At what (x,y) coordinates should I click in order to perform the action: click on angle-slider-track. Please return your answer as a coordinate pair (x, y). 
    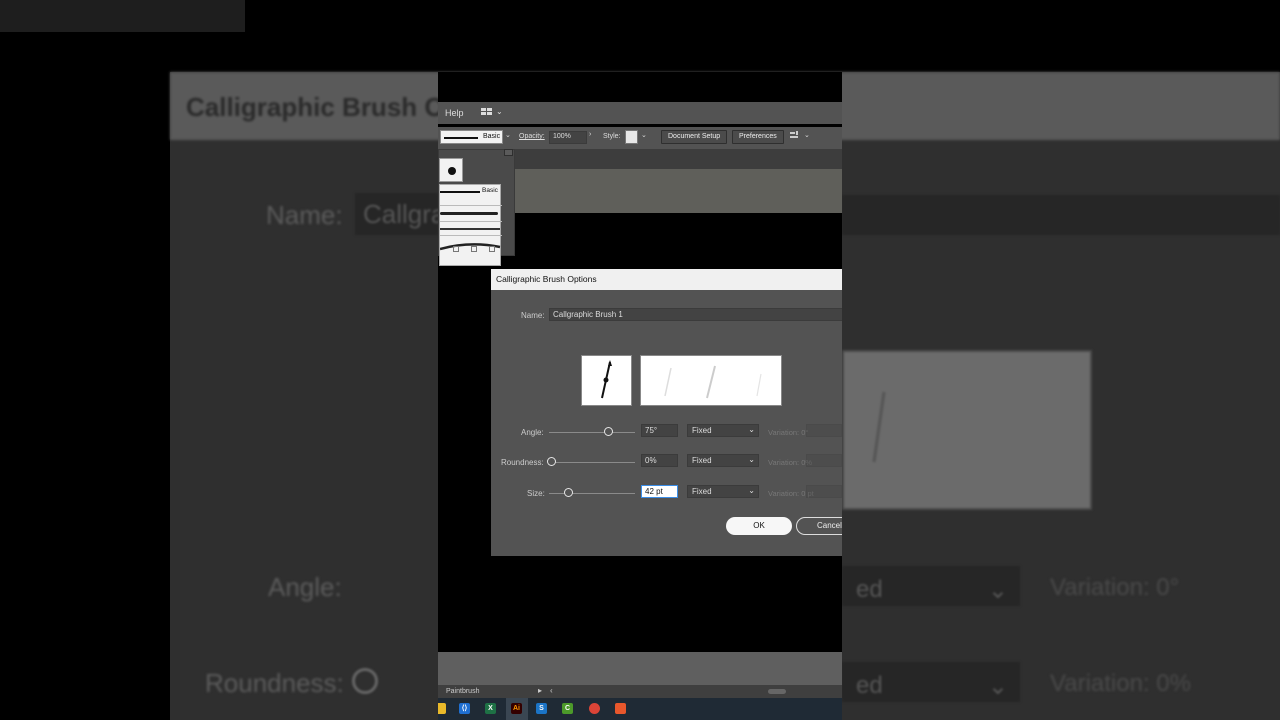
    Looking at the image, I should click on (592, 432).